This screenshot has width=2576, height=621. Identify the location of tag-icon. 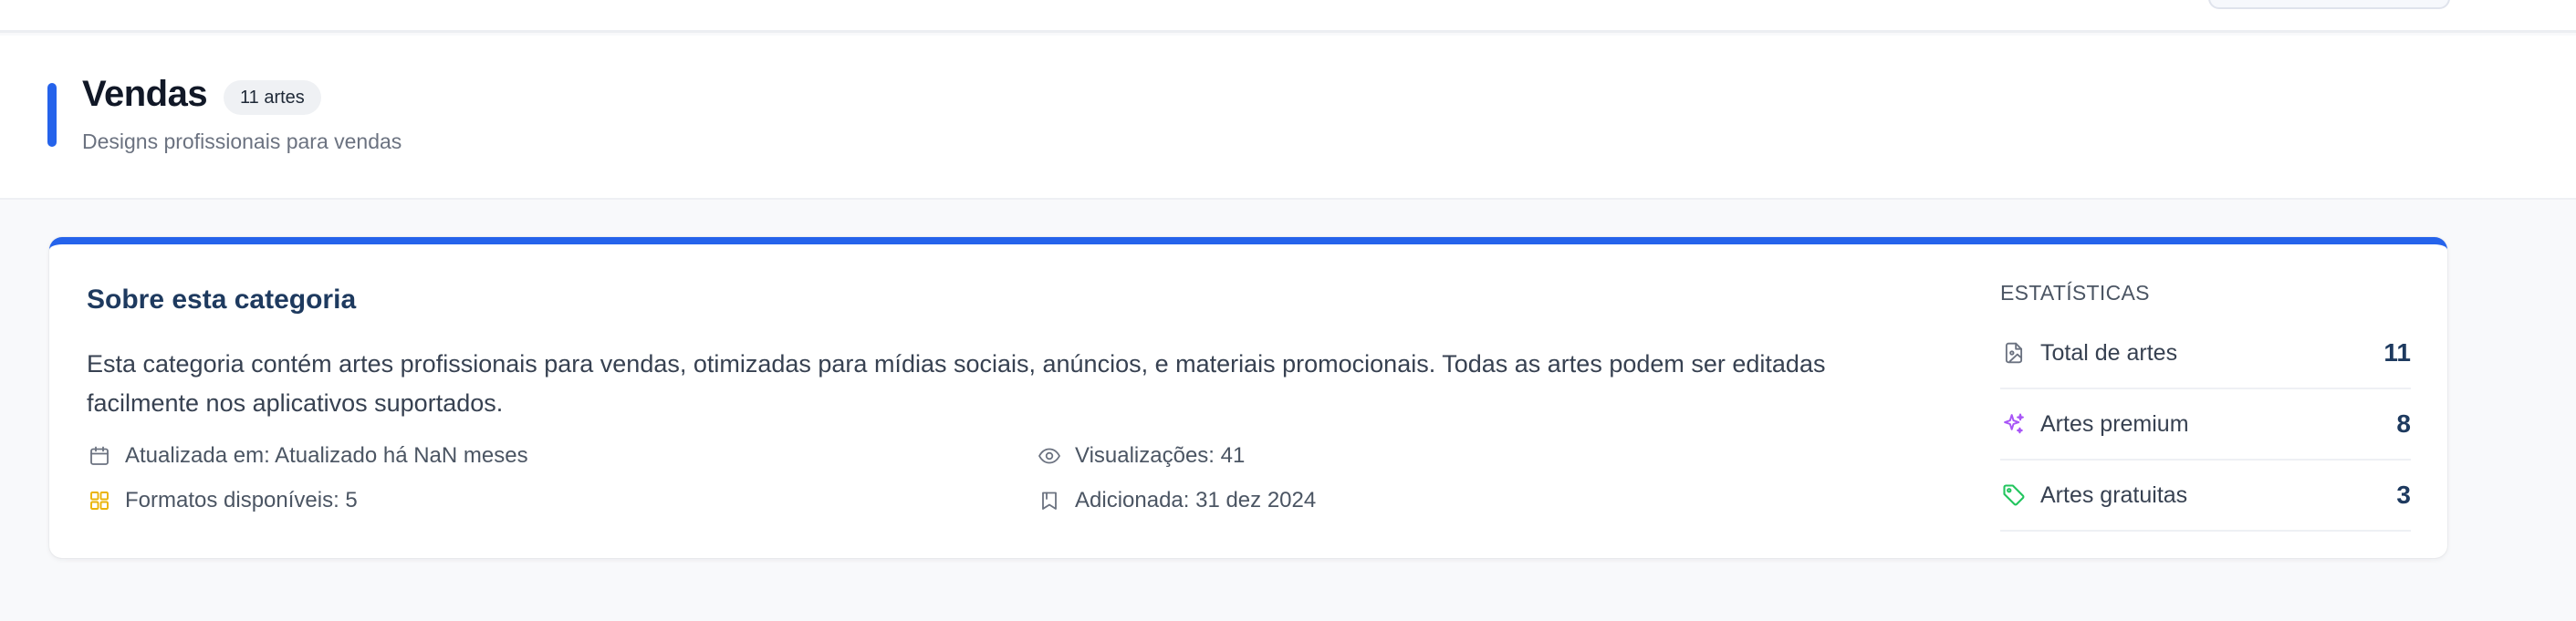
(2014, 495).